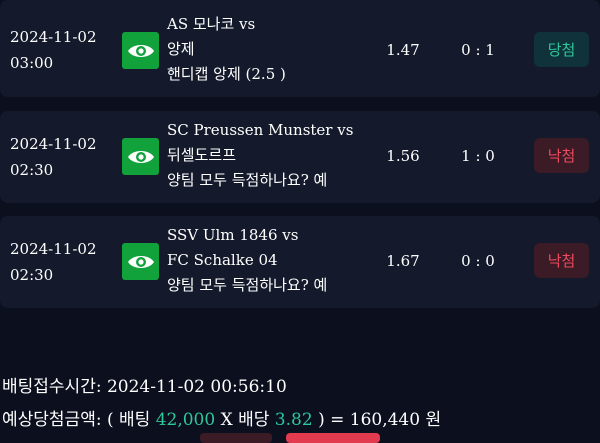 This screenshot has height=443, width=600. What do you see at coordinates (181, 49) in the screenshot?
I see `match-teams-away: 앙제` at bounding box center [181, 49].